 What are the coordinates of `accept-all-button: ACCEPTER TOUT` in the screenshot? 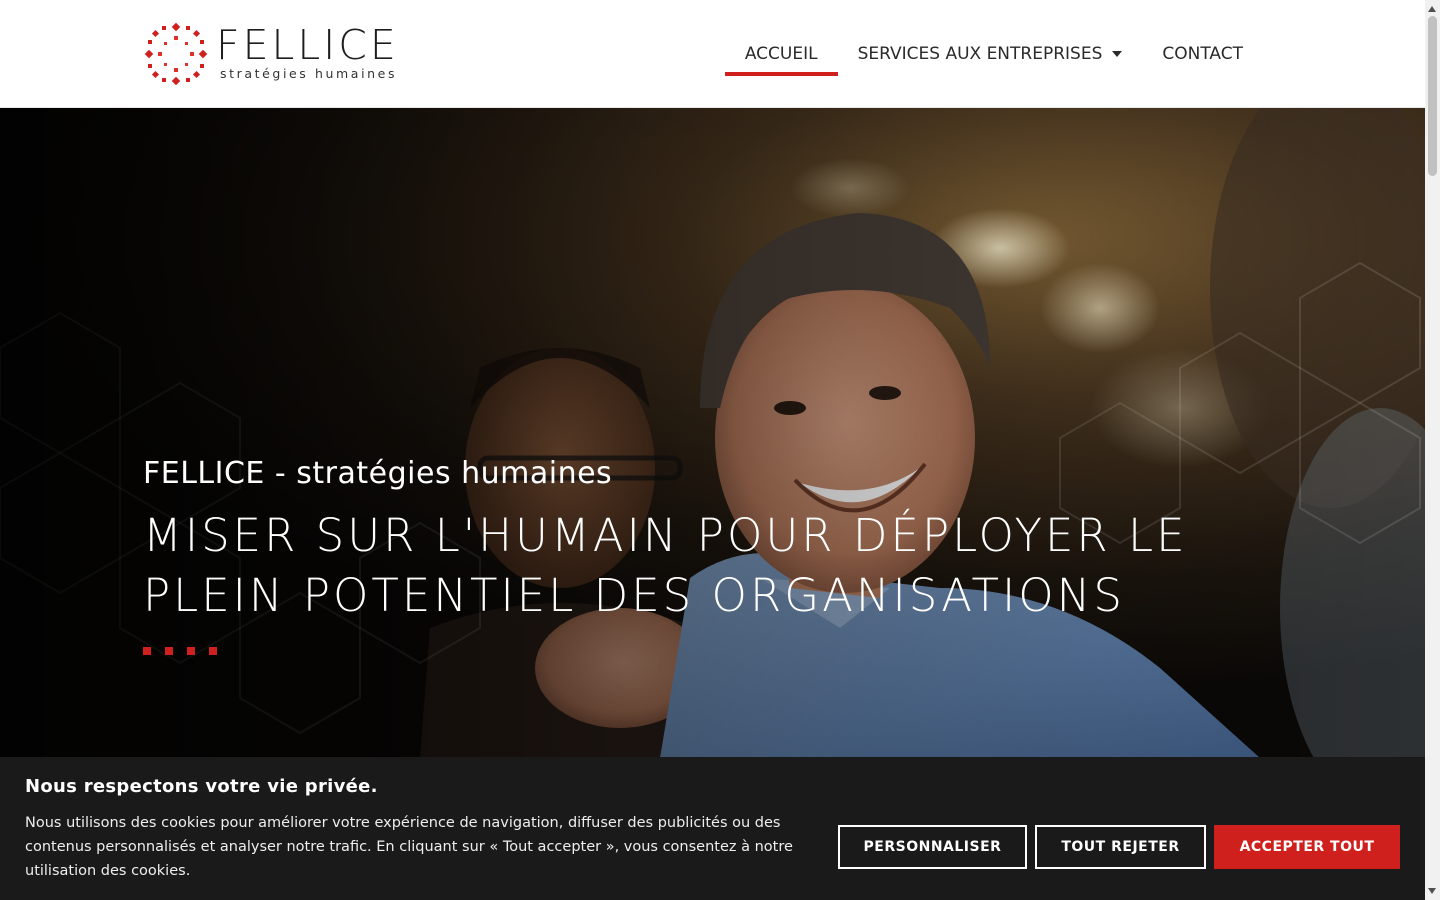 It's located at (1307, 847).